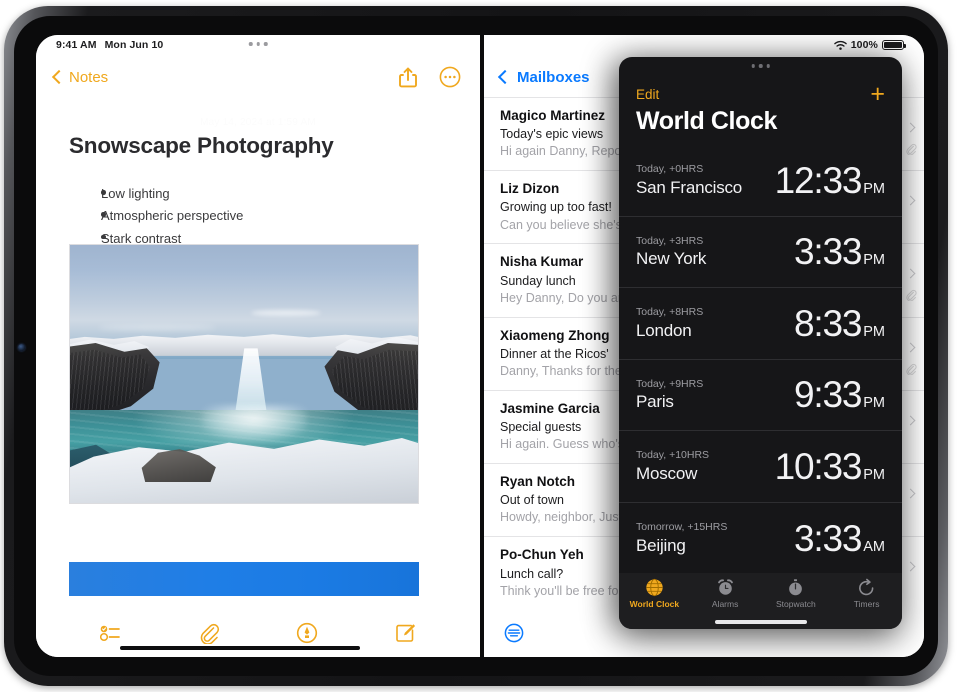  What do you see at coordinates (877, 94) in the screenshot?
I see `plus-icon: +` at bounding box center [877, 94].